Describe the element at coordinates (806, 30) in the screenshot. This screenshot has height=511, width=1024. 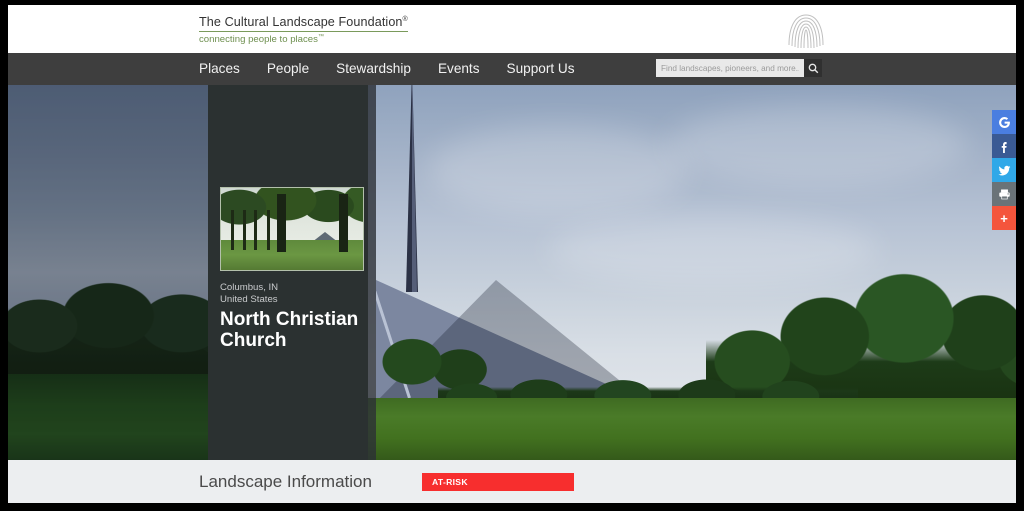
I see `fingerprint-icon` at that location.